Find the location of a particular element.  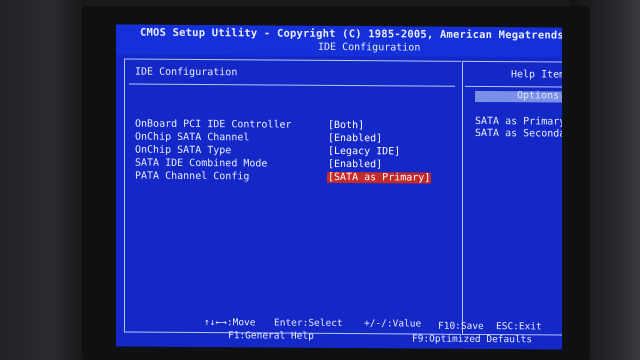

key-optimized-defaults: F9:Optimized Defaults is located at coordinates (472, 339).